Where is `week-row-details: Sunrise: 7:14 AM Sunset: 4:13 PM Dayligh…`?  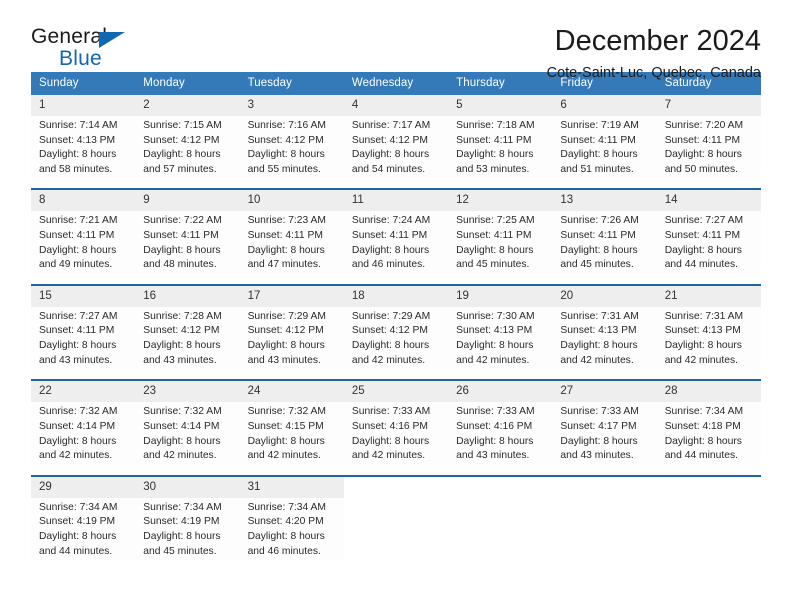 week-row-details: Sunrise: 7:14 AM Sunset: 4:13 PM Dayligh… is located at coordinates (396, 148).